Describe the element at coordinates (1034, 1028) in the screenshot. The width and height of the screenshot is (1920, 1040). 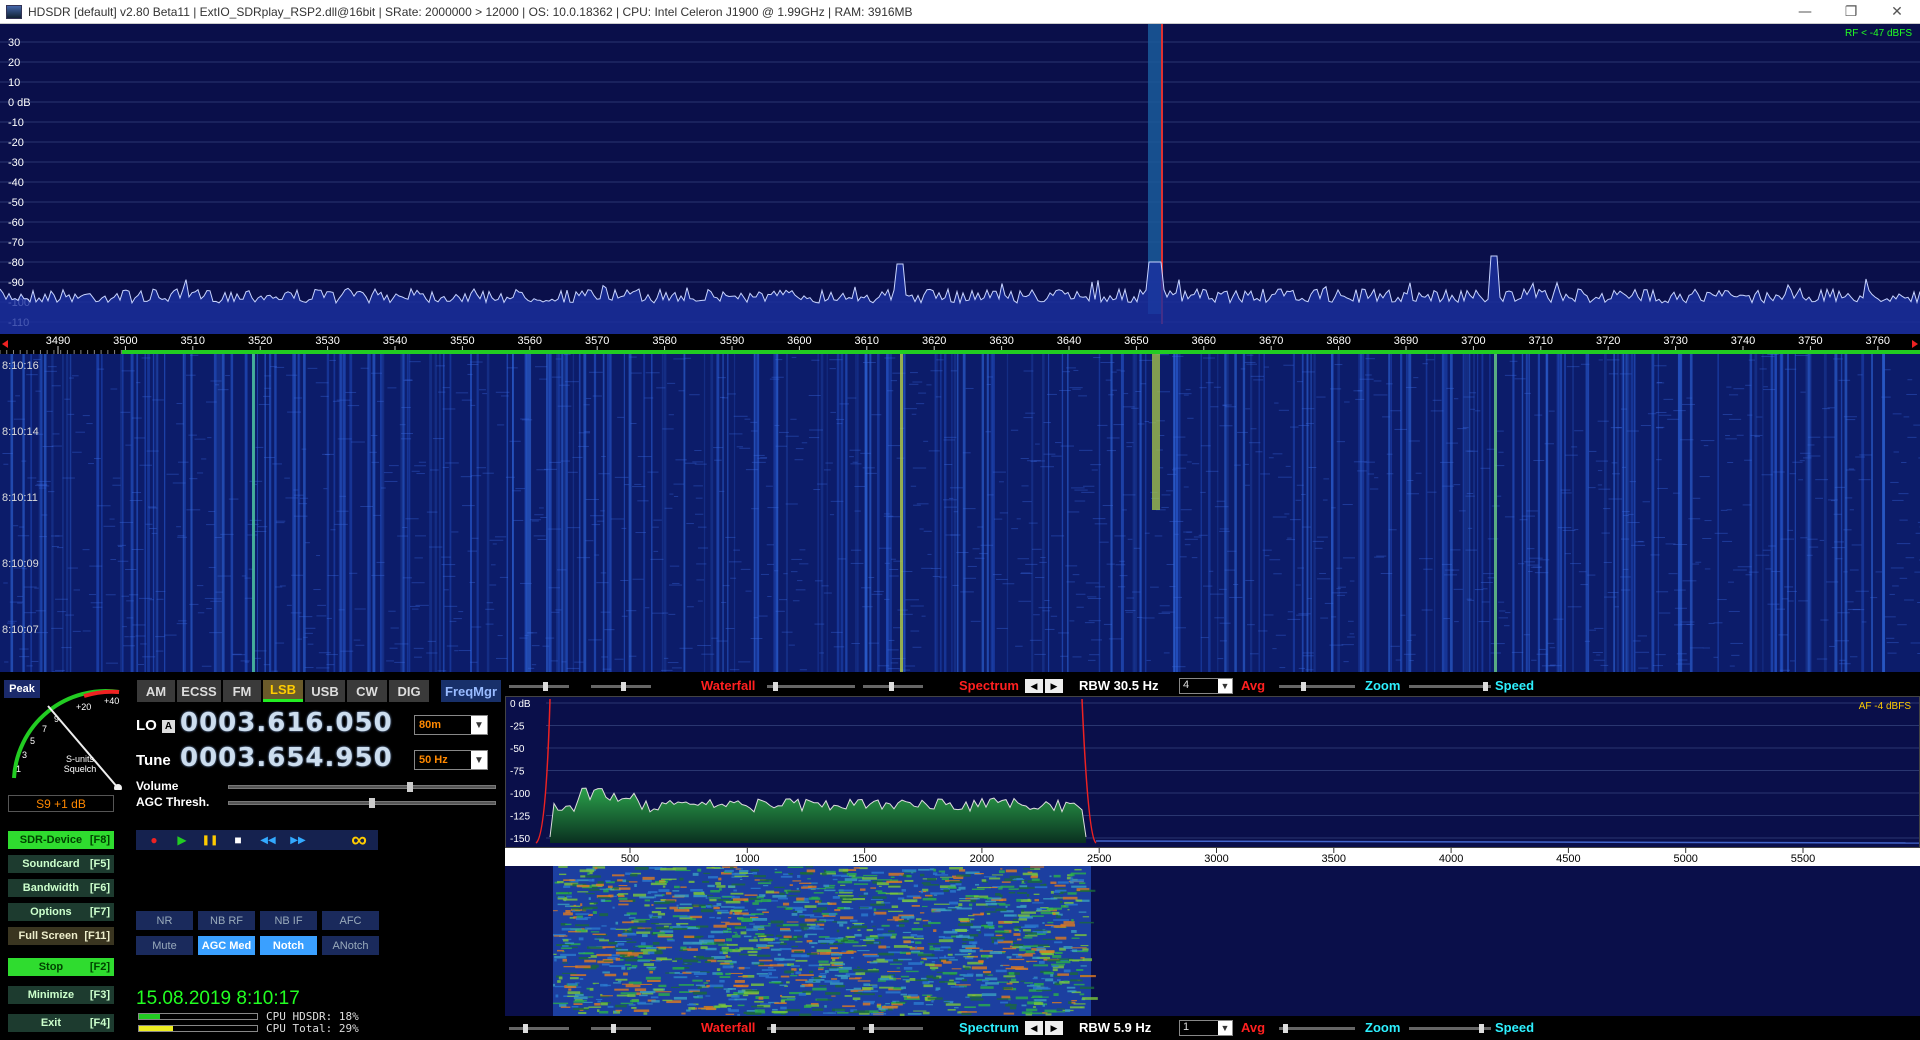
I see `af-nav-left-button: ◀` at that location.